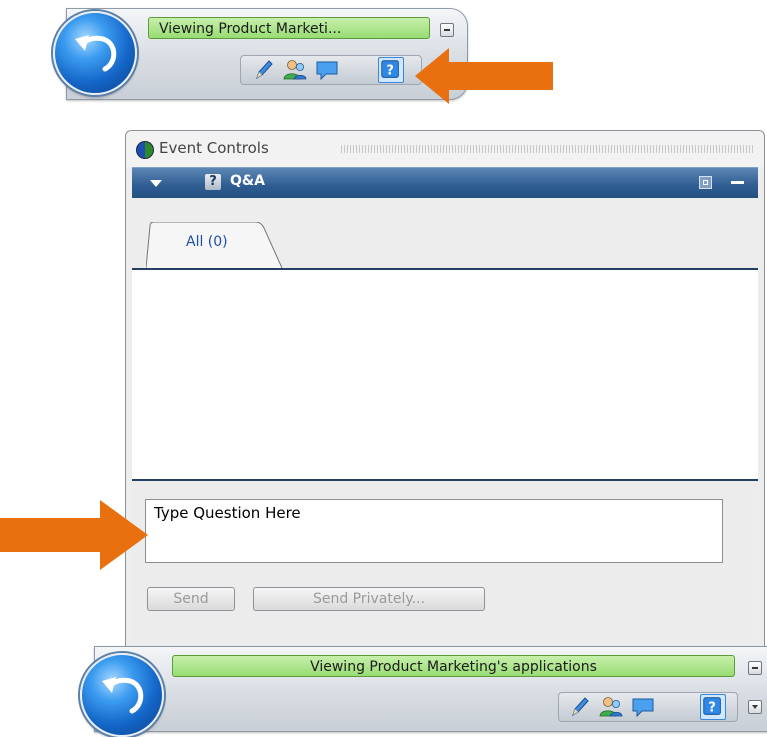  What do you see at coordinates (214, 148) in the screenshot?
I see `panel-title: Event Controls` at bounding box center [214, 148].